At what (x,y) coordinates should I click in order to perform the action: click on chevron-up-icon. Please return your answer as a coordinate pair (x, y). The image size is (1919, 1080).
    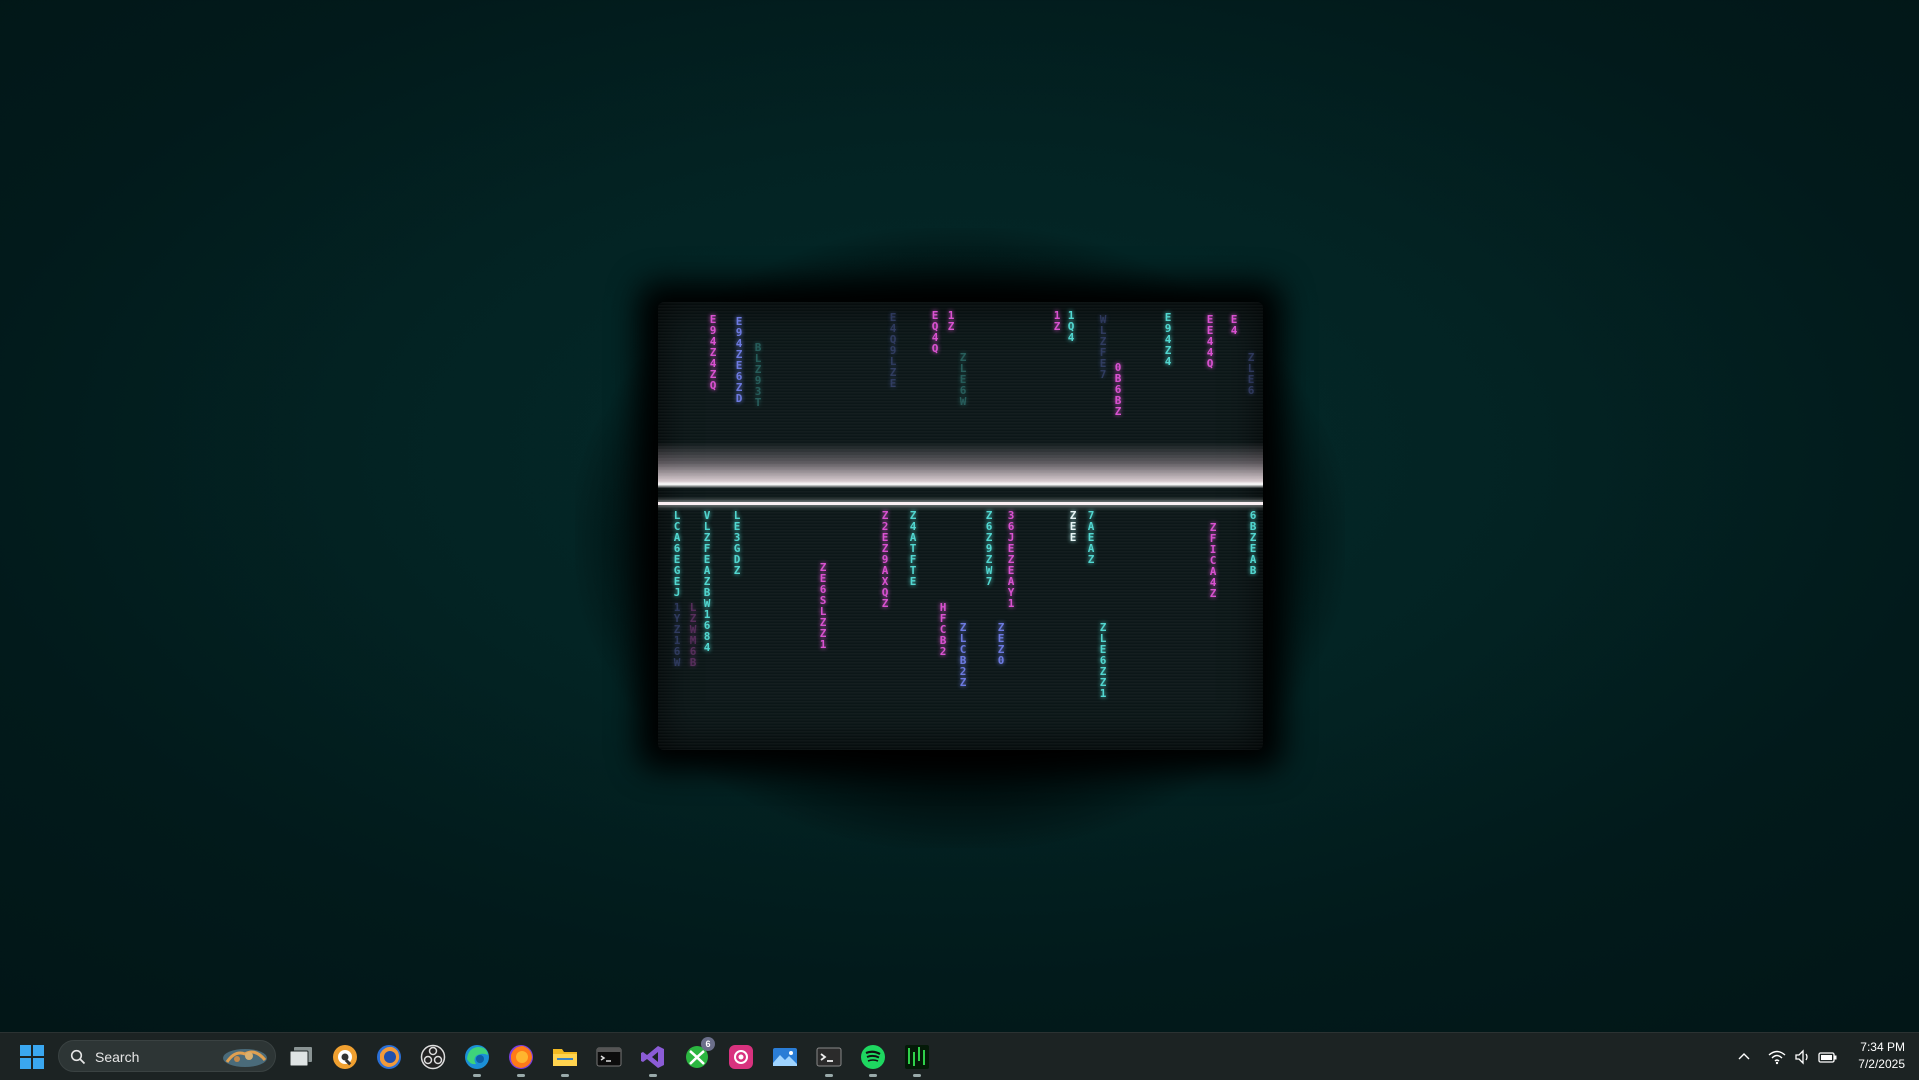
    Looking at the image, I should click on (1744, 1057).